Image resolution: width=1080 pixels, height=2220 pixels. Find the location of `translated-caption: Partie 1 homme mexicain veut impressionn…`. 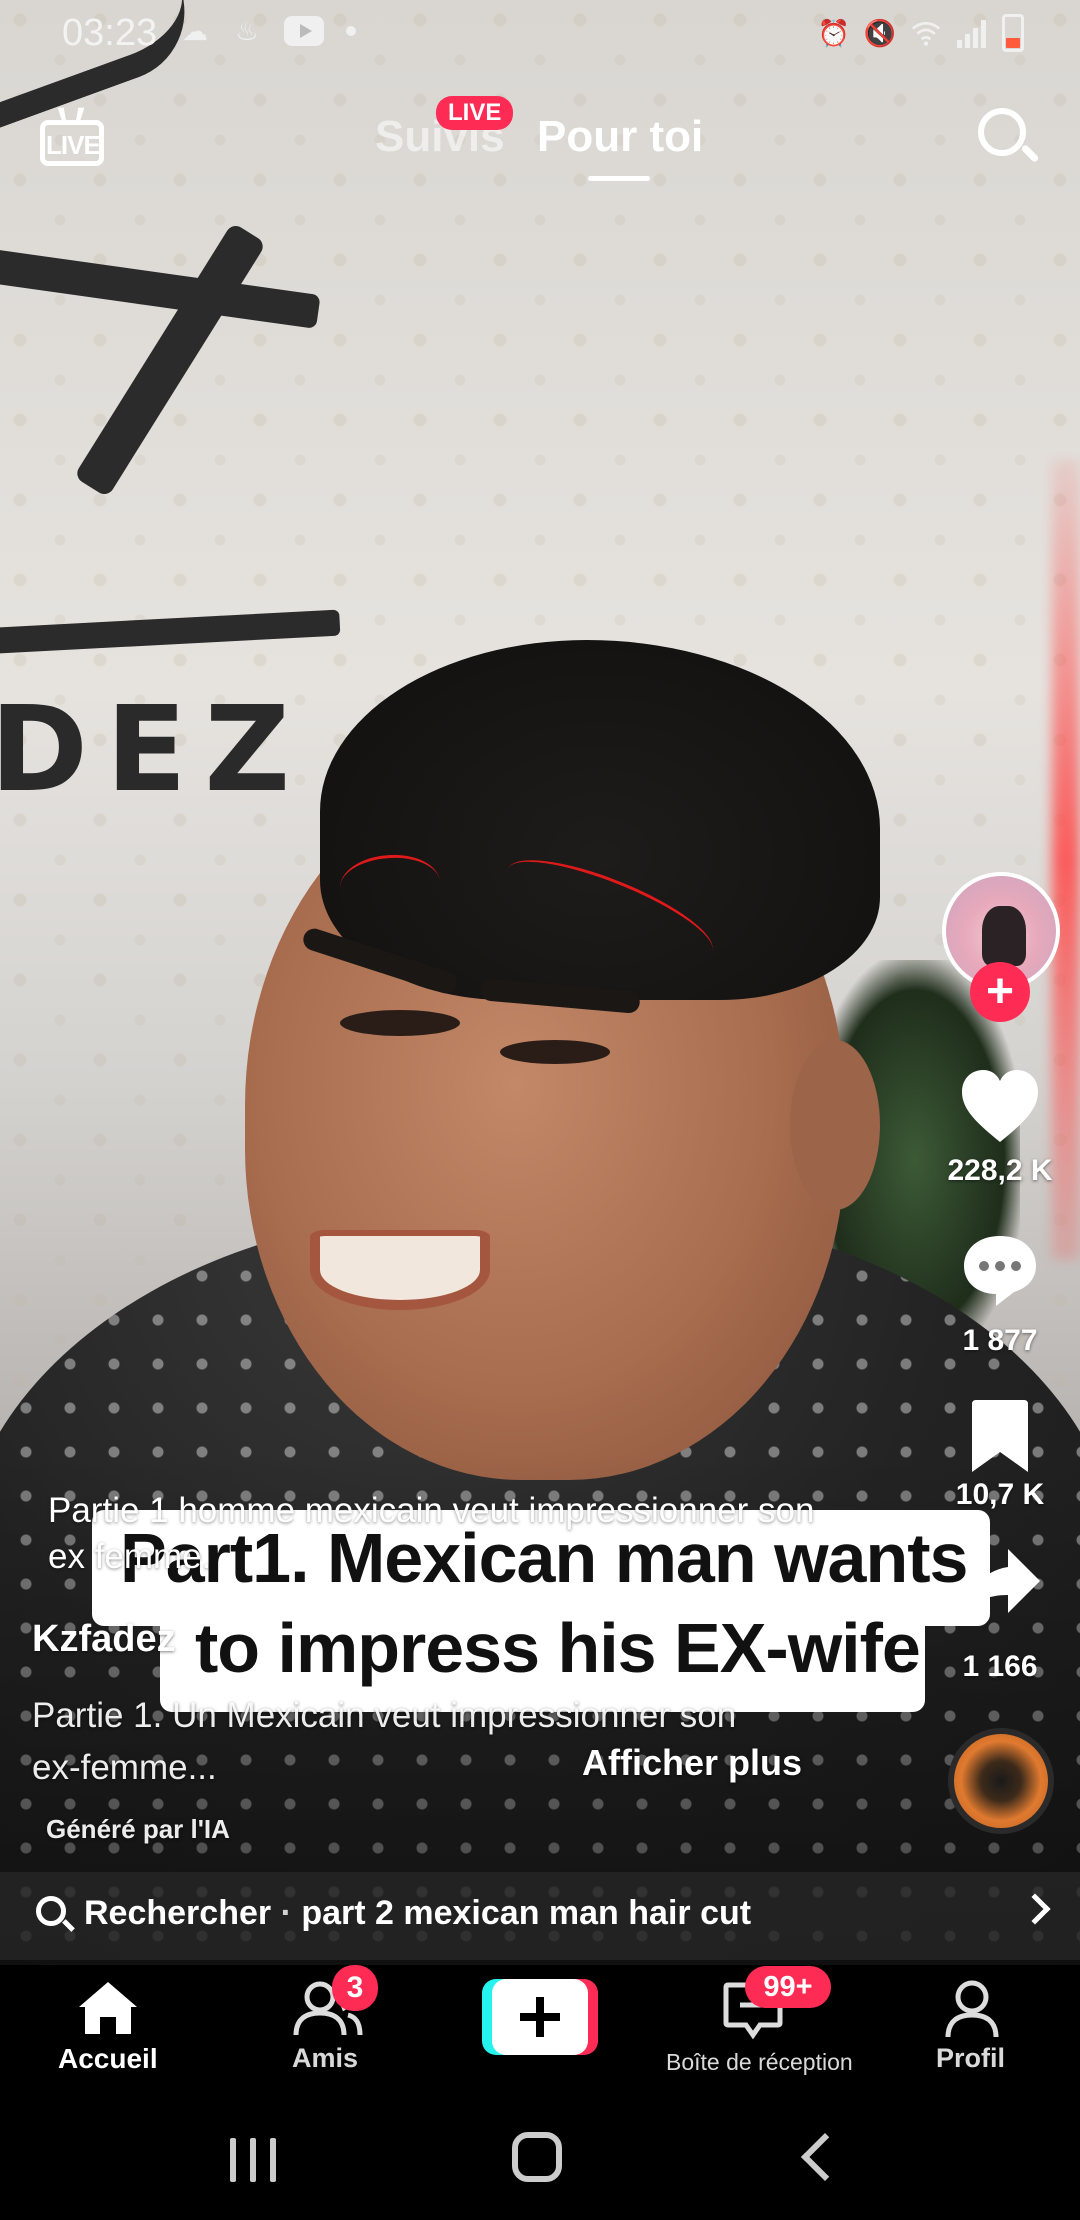

translated-caption: Partie 1 homme mexicain veut impressionn… is located at coordinates (431, 1533).